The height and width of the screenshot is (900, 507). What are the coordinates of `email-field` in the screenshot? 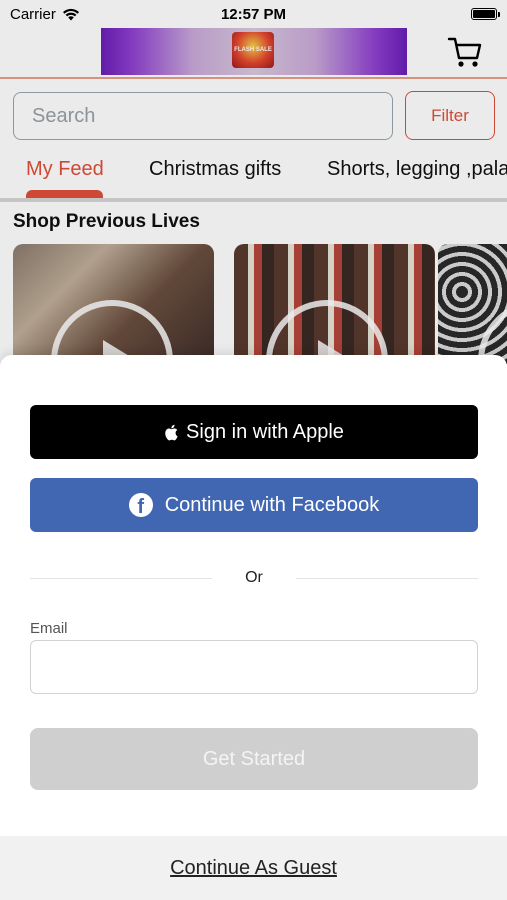 It's located at (254, 667).